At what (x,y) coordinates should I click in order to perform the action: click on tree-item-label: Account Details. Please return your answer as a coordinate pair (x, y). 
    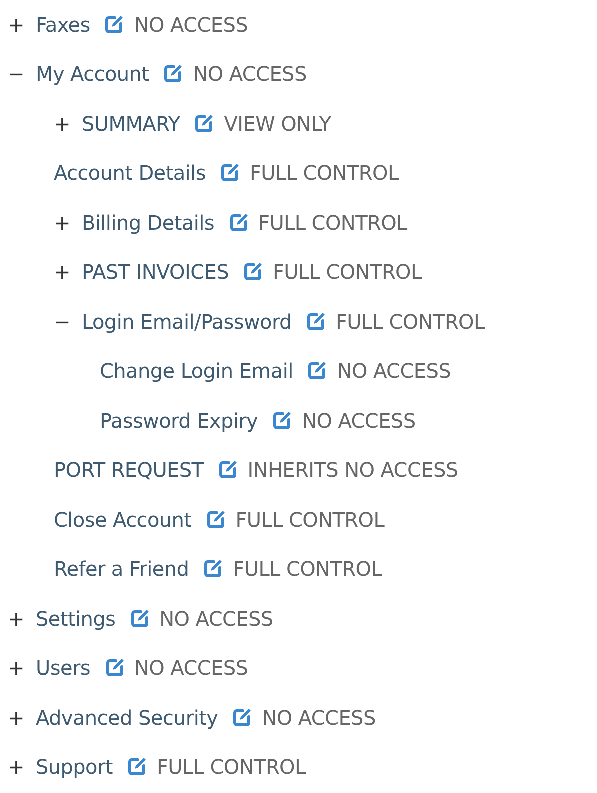
    Looking at the image, I should click on (130, 173).